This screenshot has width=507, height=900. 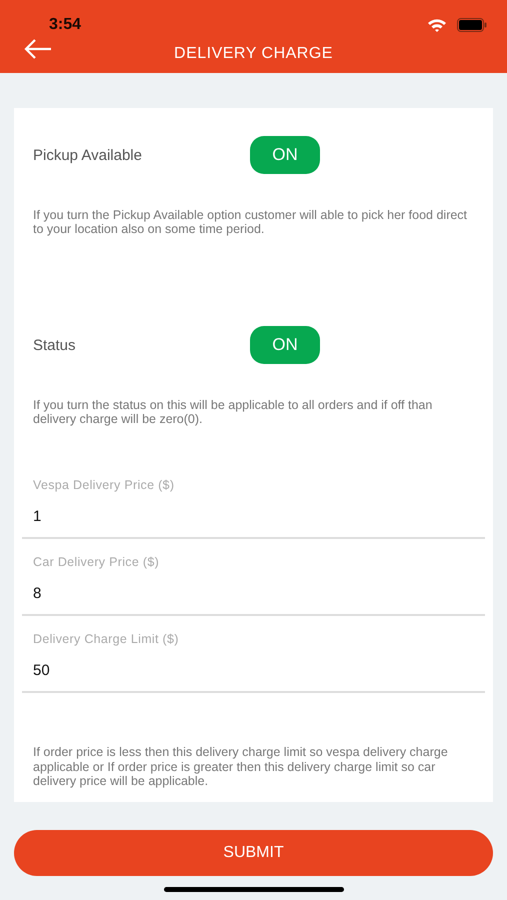 What do you see at coordinates (250, 223) in the screenshot?
I see `toggle-description: If you turn the Pickup Available option customer will able to pick her food direct to your location also on some time period.` at bounding box center [250, 223].